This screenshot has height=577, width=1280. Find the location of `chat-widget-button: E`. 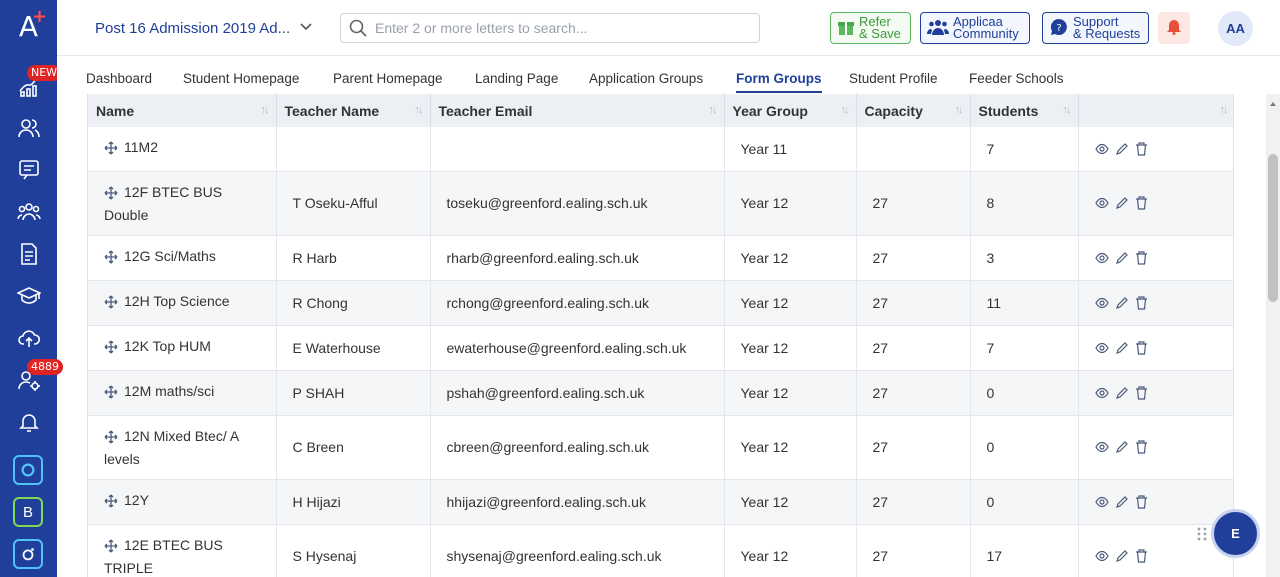

chat-widget-button: E is located at coordinates (1235, 533).